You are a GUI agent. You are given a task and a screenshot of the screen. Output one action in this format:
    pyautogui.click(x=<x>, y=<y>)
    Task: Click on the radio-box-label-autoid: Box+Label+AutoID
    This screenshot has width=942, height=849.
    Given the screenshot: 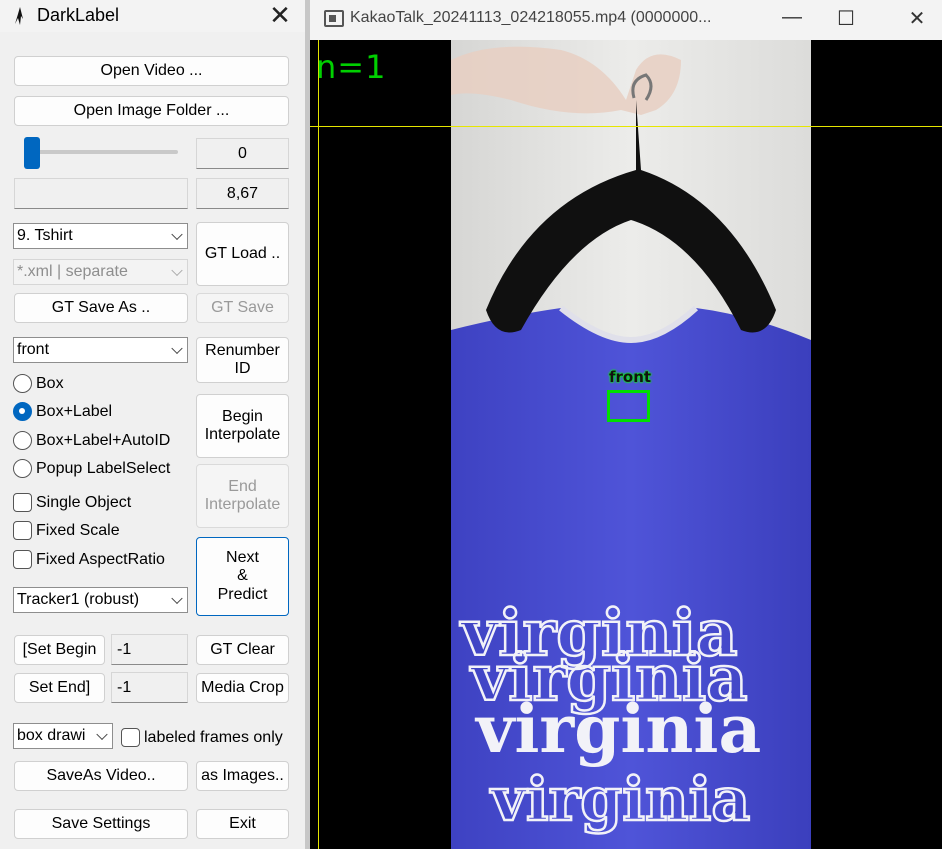 What is the action you would take?
    pyautogui.click(x=91, y=440)
    